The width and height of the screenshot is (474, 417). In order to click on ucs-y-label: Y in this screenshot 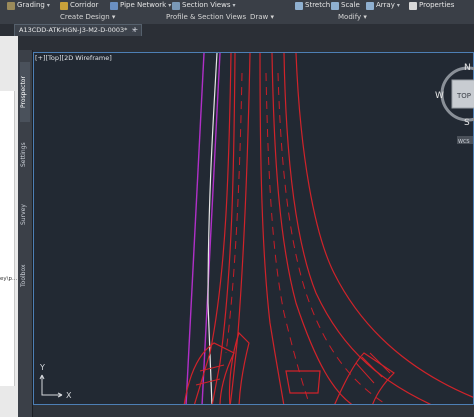, I will do `click(42, 367)`.